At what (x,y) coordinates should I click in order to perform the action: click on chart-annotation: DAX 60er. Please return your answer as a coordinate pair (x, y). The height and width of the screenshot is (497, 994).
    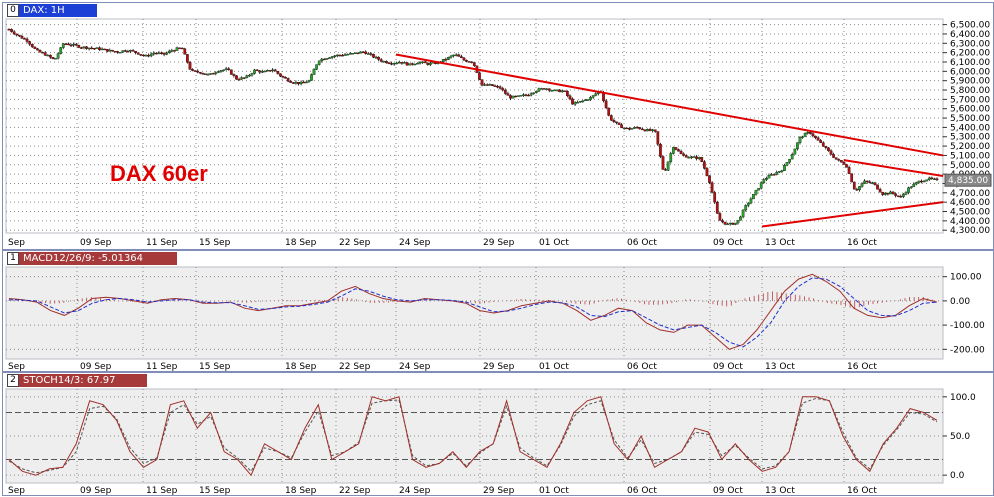
    Looking at the image, I should click on (159, 173).